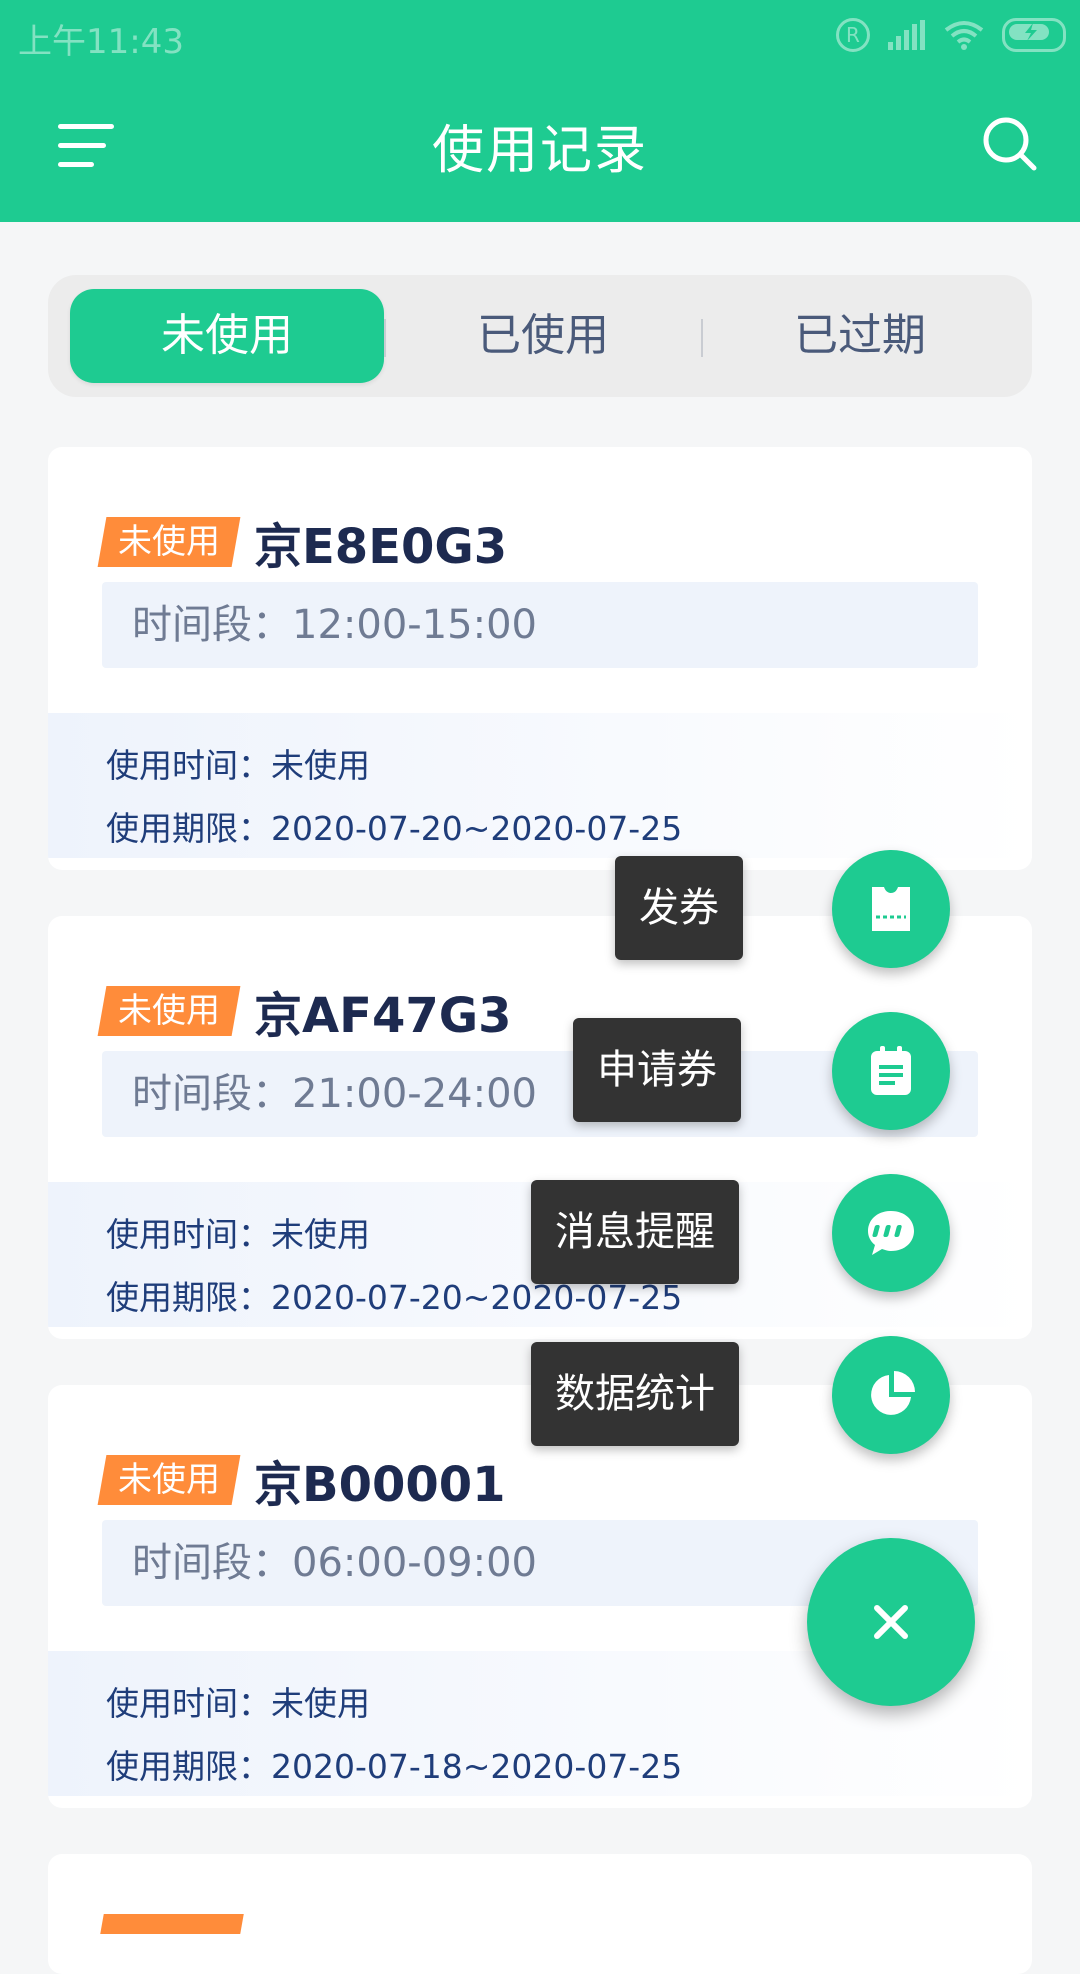 The height and width of the screenshot is (1974, 1080). Describe the element at coordinates (540, 37) in the screenshot. I see `status-bar: 上午11:43 R` at that location.